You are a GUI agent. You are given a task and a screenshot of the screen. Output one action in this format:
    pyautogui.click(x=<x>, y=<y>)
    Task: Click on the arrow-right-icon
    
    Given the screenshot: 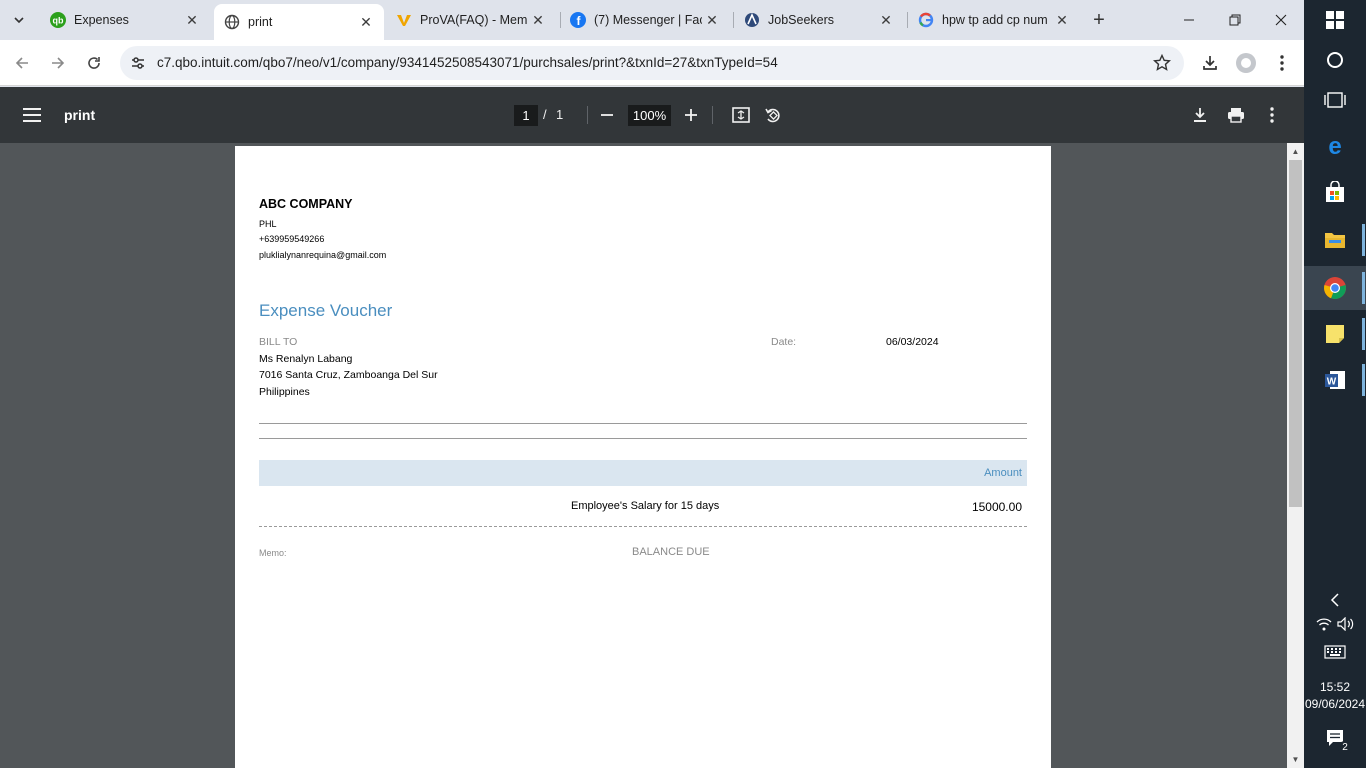 What is the action you would take?
    pyautogui.click(x=58, y=63)
    